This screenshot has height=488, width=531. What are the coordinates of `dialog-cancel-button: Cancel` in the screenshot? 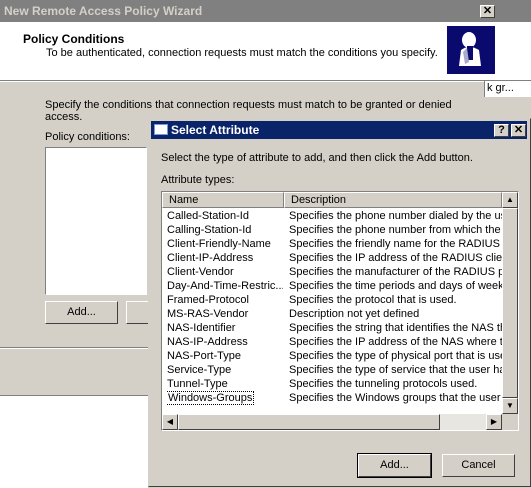 It's located at (478, 465).